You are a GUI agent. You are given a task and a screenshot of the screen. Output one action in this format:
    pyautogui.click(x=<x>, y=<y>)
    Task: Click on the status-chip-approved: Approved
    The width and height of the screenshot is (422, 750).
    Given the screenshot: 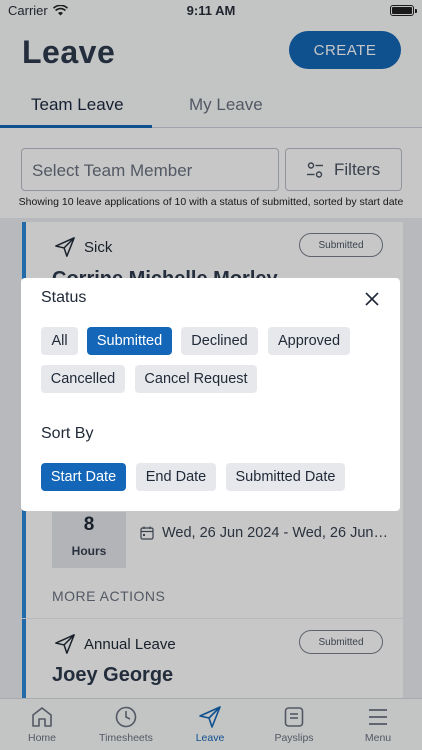 What is the action you would take?
    pyautogui.click(x=309, y=341)
    